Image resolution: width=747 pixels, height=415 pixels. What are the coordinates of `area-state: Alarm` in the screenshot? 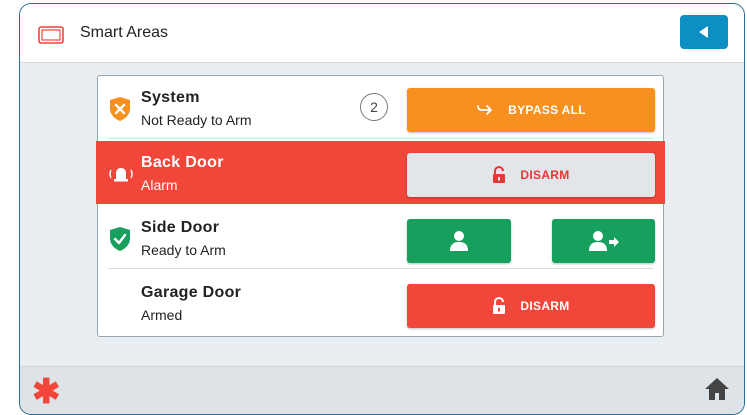 It's located at (159, 185).